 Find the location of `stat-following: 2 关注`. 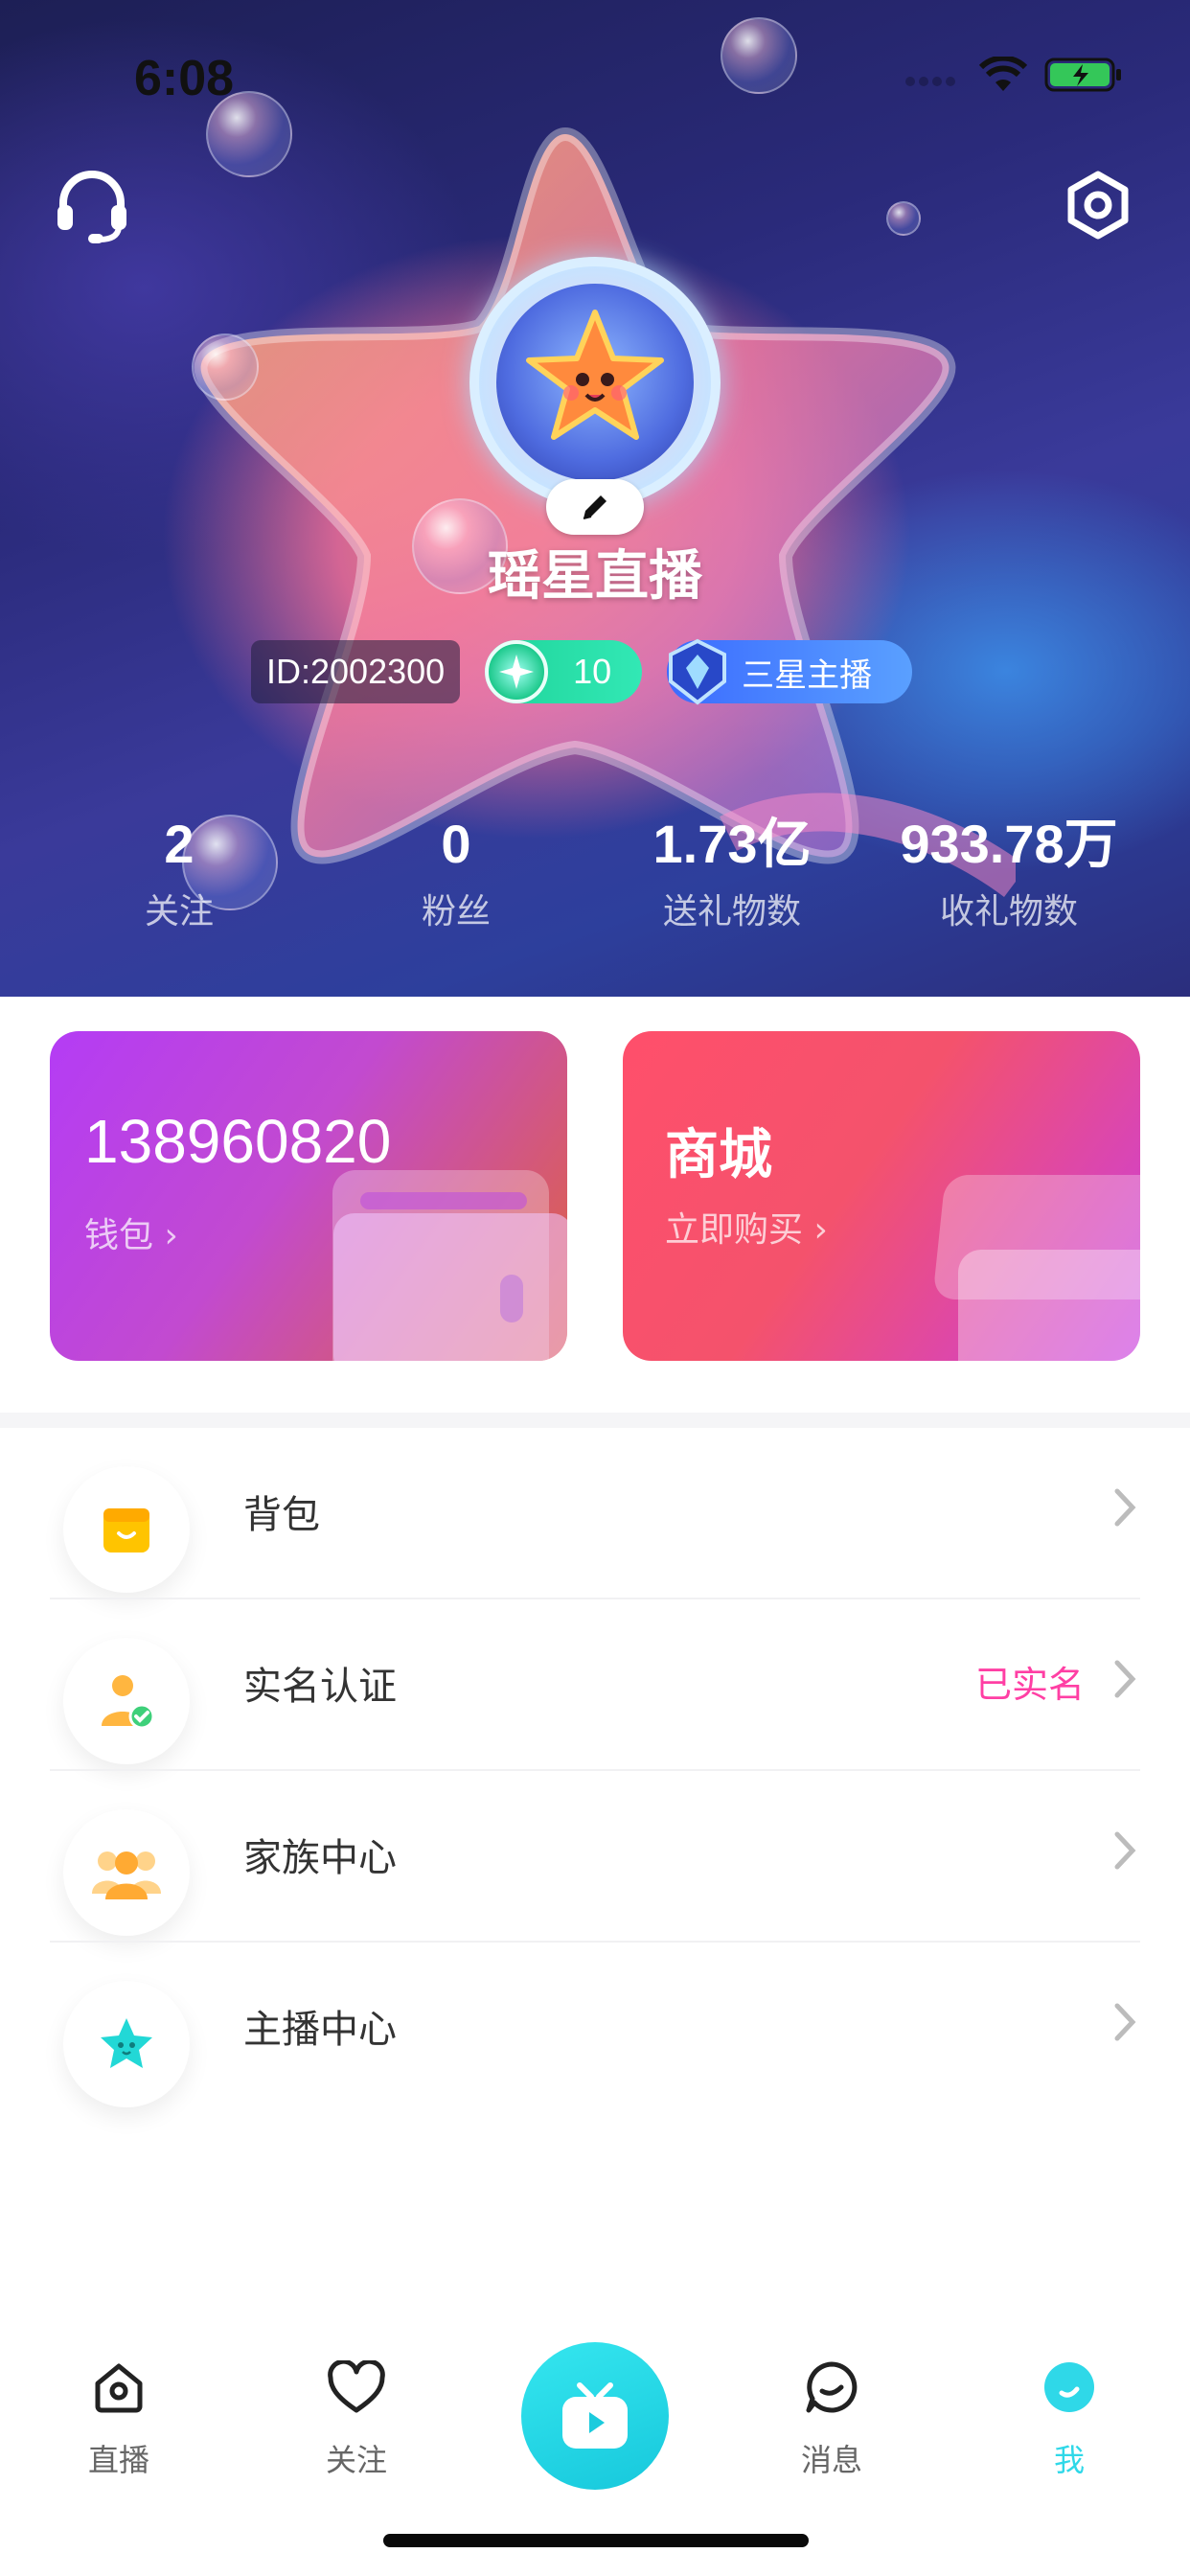

stat-following: 2 关注 is located at coordinates (179, 872).